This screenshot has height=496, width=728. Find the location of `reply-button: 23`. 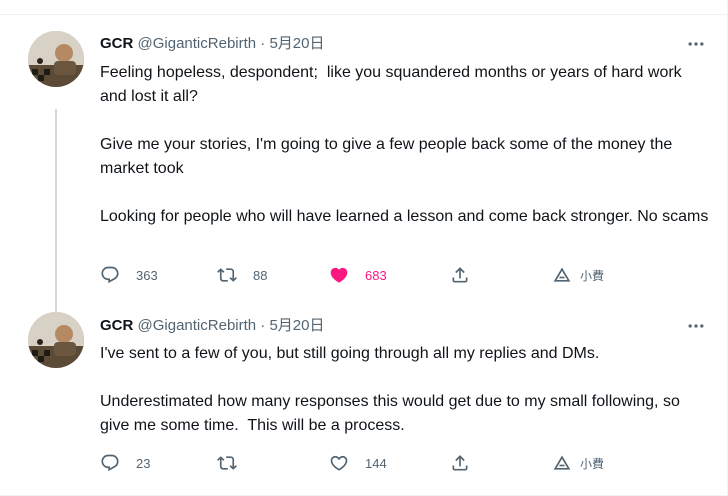

reply-button: 23 is located at coordinates (125, 463).